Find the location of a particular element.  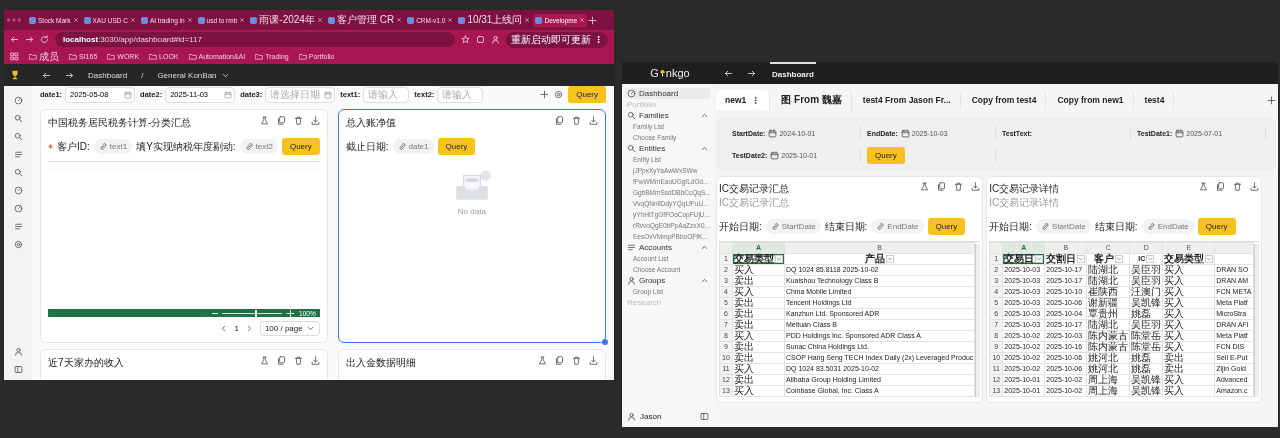

param-chip: date1 is located at coordinates (413, 146).